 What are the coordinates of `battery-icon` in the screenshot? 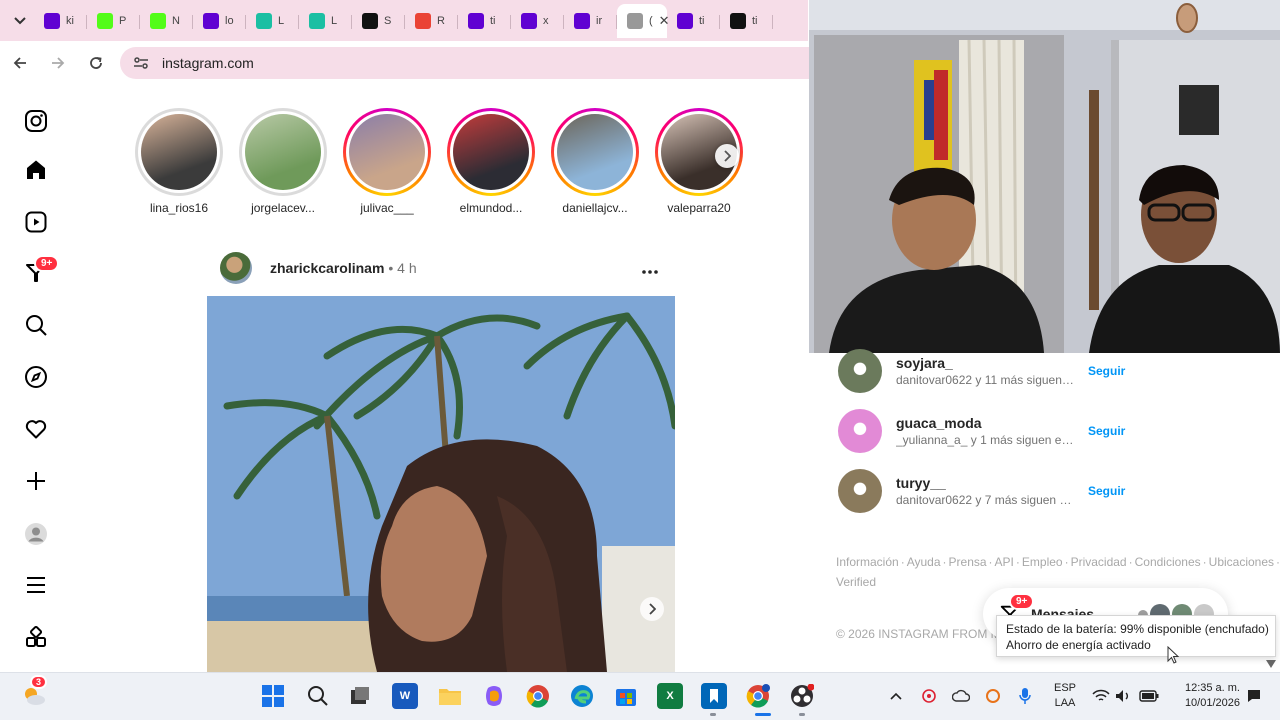 It's located at (1149, 696).